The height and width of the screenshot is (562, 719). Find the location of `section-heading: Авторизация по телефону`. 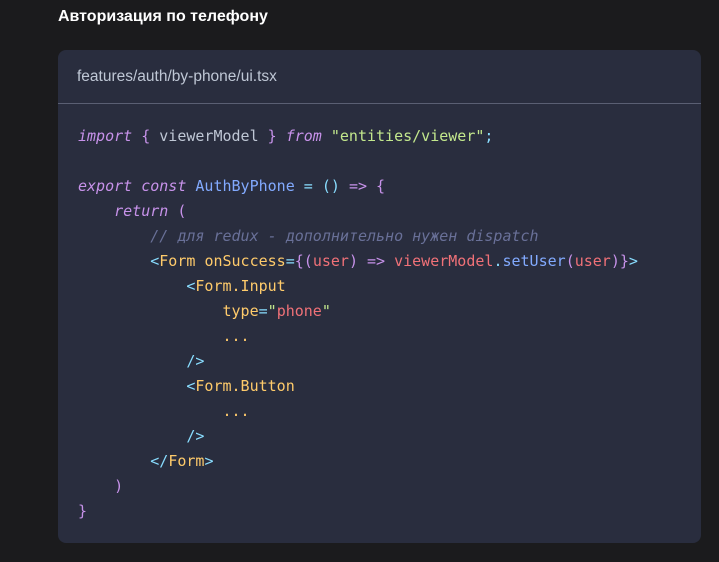

section-heading: Авторизация по телефону is located at coordinates (163, 16).